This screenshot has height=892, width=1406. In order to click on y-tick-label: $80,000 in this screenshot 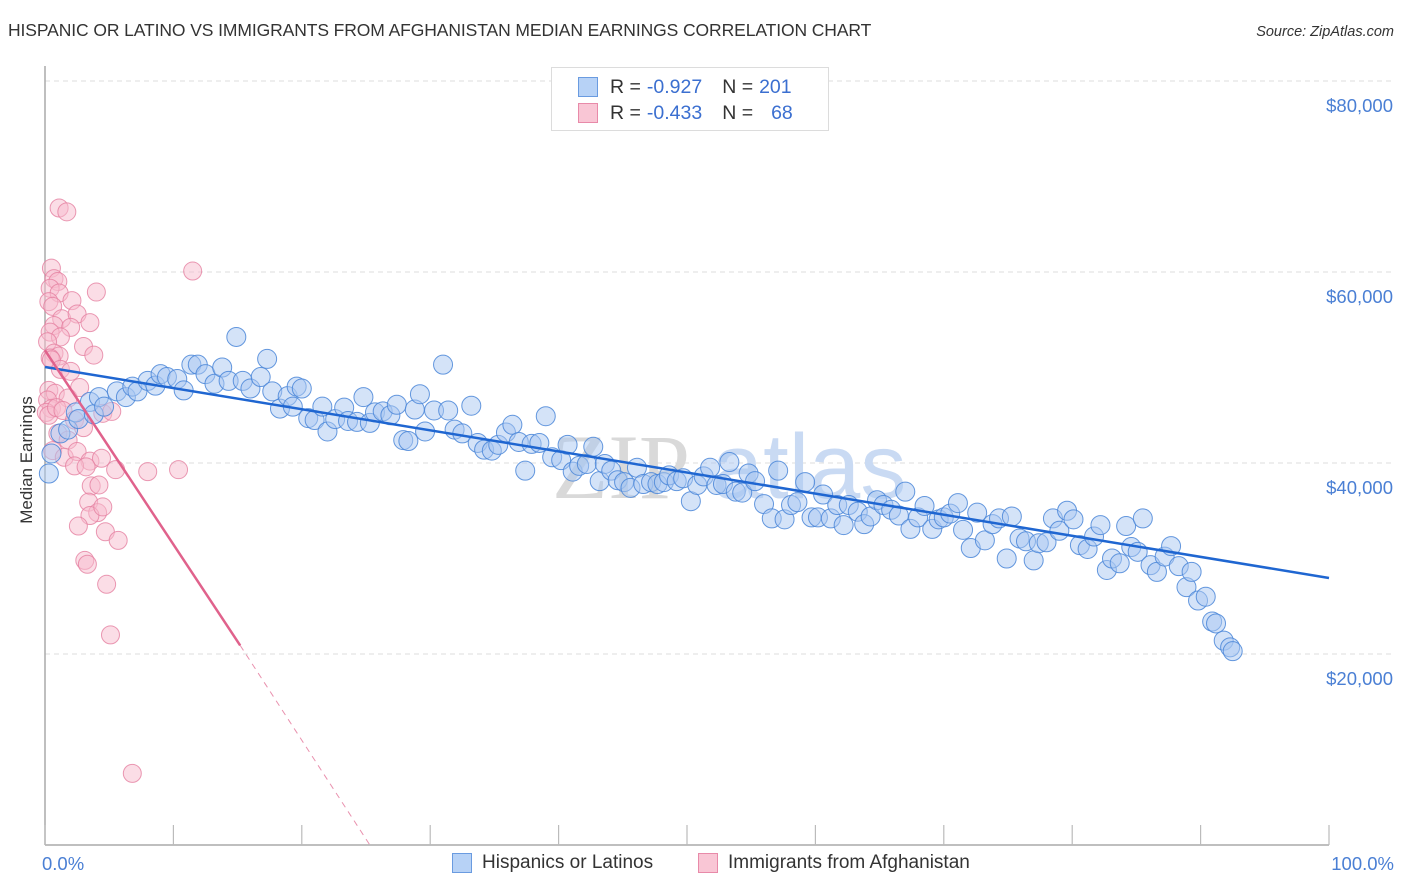, I will do `click(1359, 105)`.